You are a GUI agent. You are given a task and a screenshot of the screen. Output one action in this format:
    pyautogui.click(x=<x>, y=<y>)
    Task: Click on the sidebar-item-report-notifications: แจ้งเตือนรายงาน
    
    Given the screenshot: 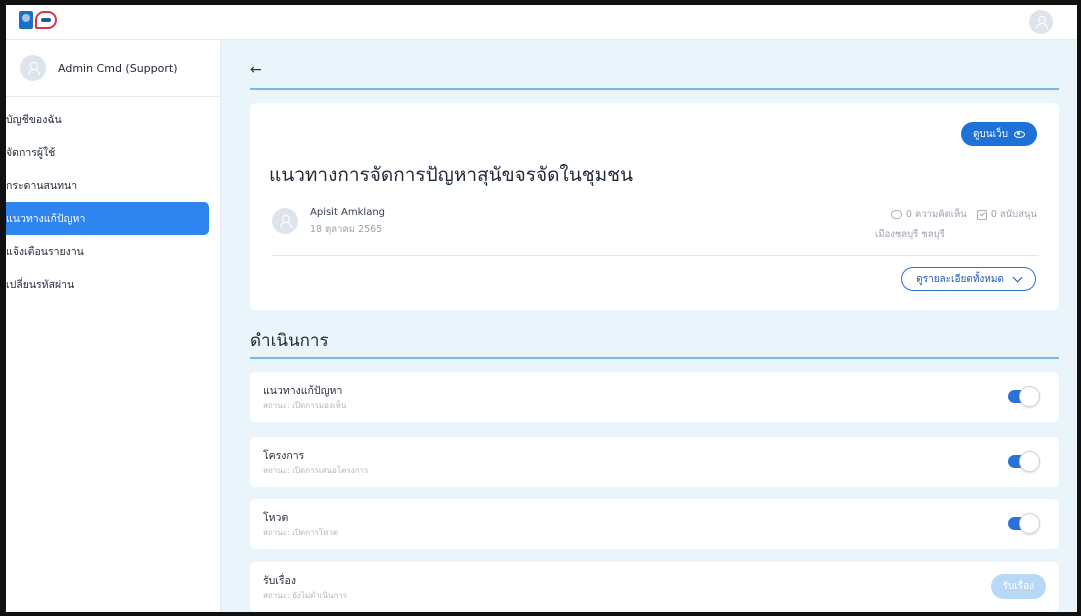 What is the action you would take?
    pyautogui.click(x=113, y=251)
    